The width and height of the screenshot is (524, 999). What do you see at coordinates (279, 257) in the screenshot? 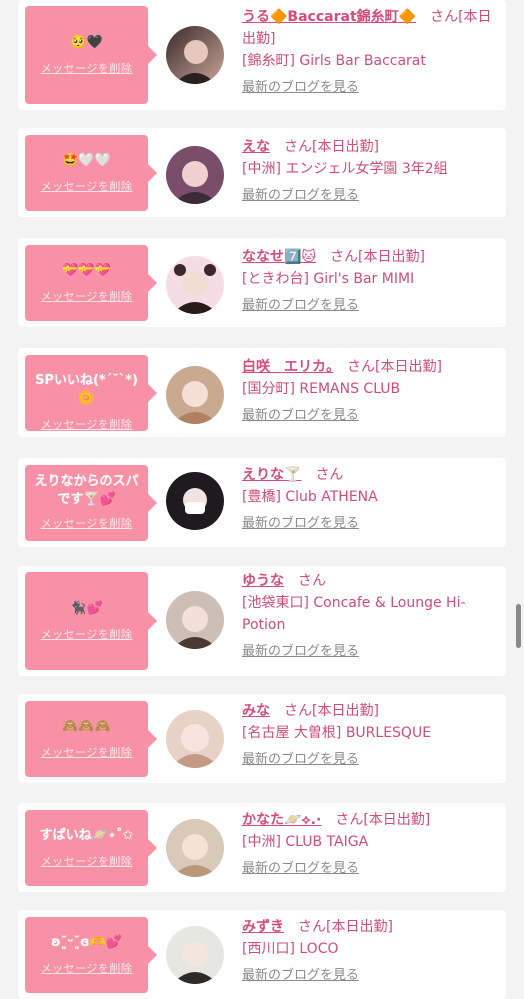
I see `girl-name-link: ななせ7️⃣🐱` at bounding box center [279, 257].